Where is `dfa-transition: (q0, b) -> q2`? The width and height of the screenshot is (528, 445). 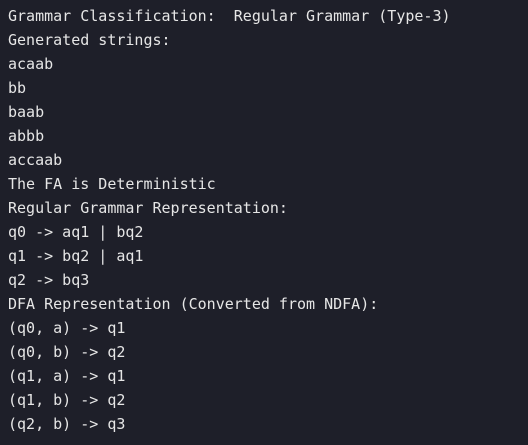
dfa-transition: (q0, b) -> q2 is located at coordinates (67, 352).